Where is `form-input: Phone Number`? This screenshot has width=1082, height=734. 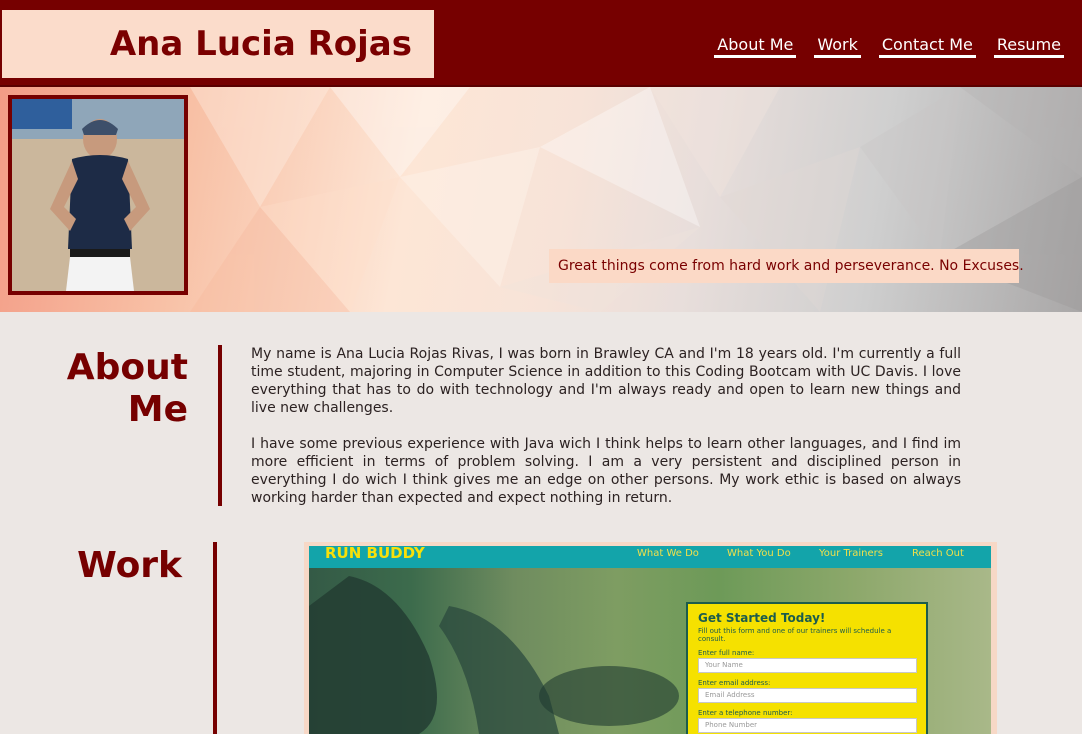 form-input: Phone Number is located at coordinates (807, 725).